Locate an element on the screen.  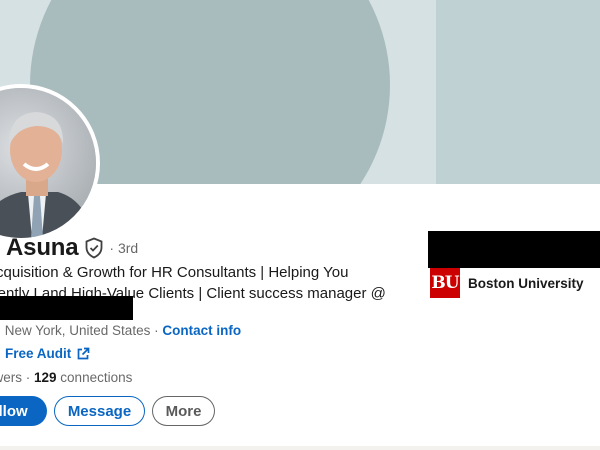
external-link-icon is located at coordinates (83, 353).